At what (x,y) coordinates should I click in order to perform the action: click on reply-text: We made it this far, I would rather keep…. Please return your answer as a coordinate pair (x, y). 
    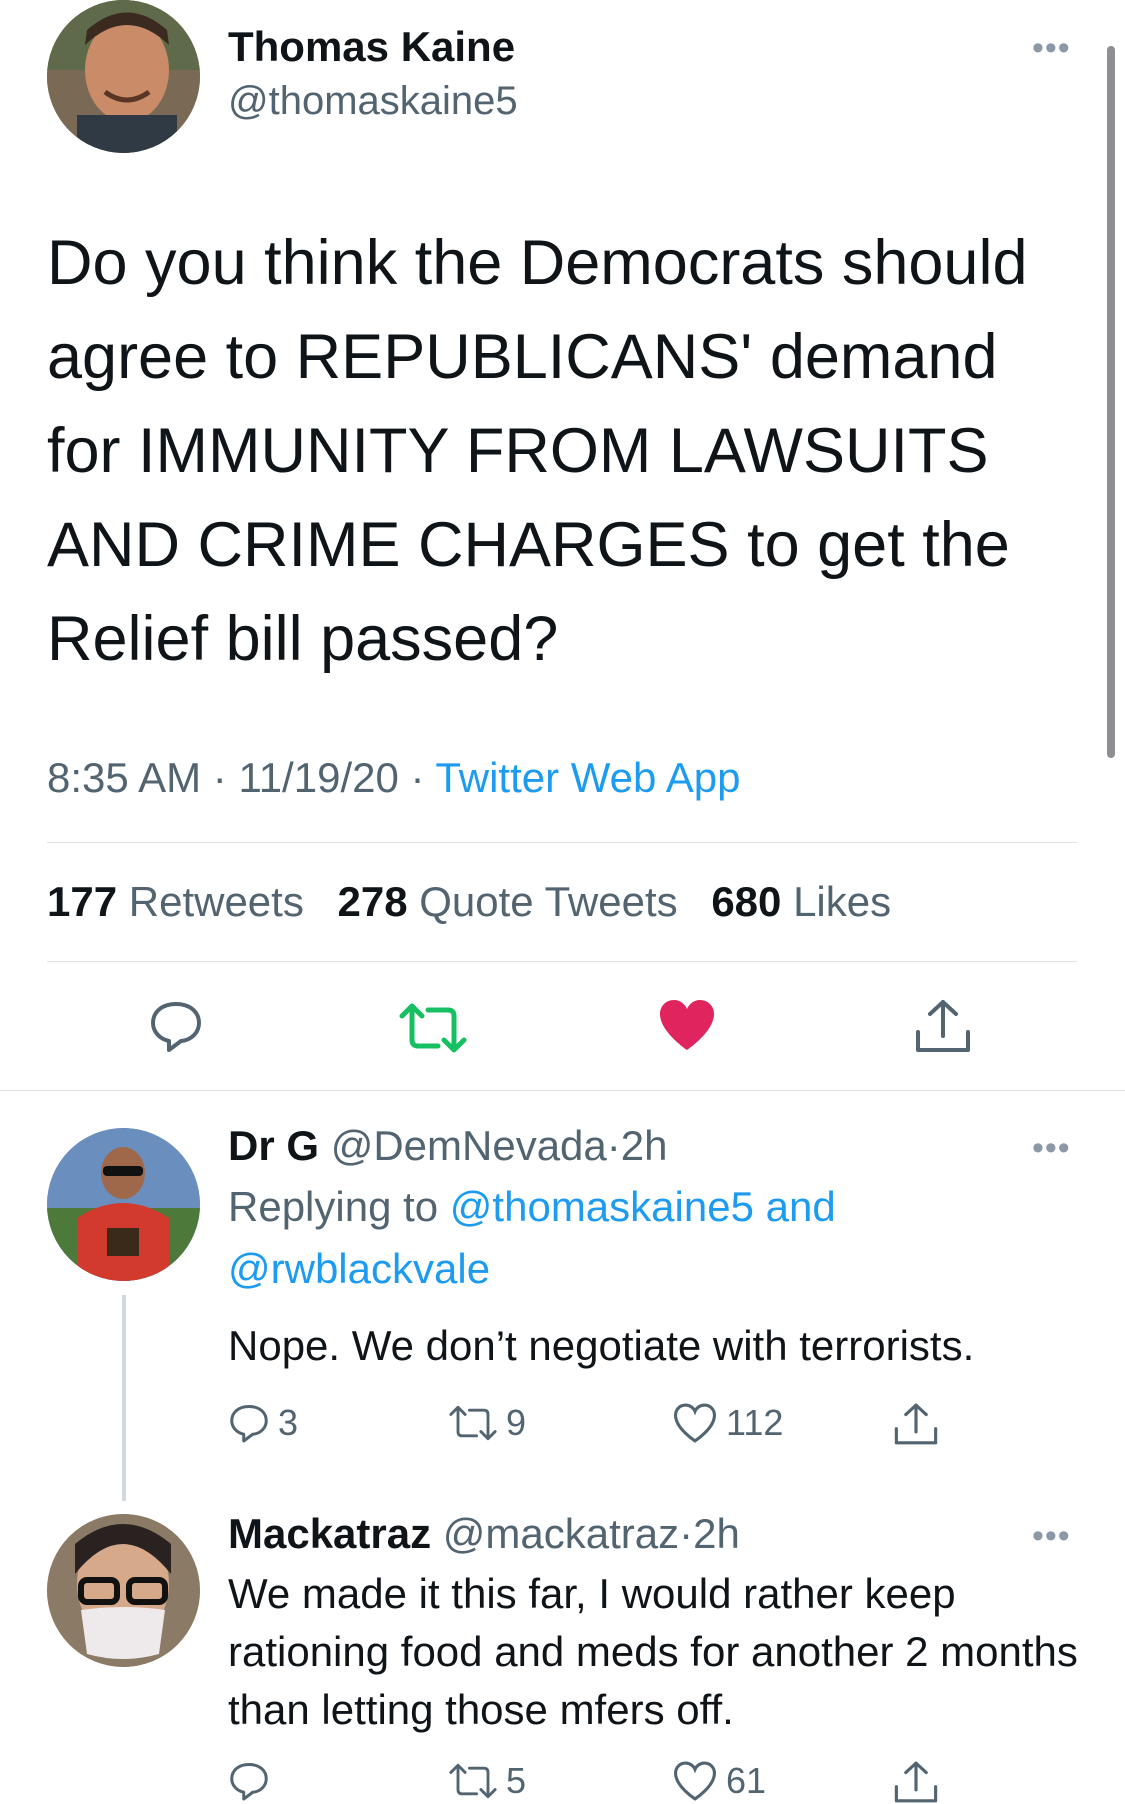
    Looking at the image, I should click on (653, 1651).